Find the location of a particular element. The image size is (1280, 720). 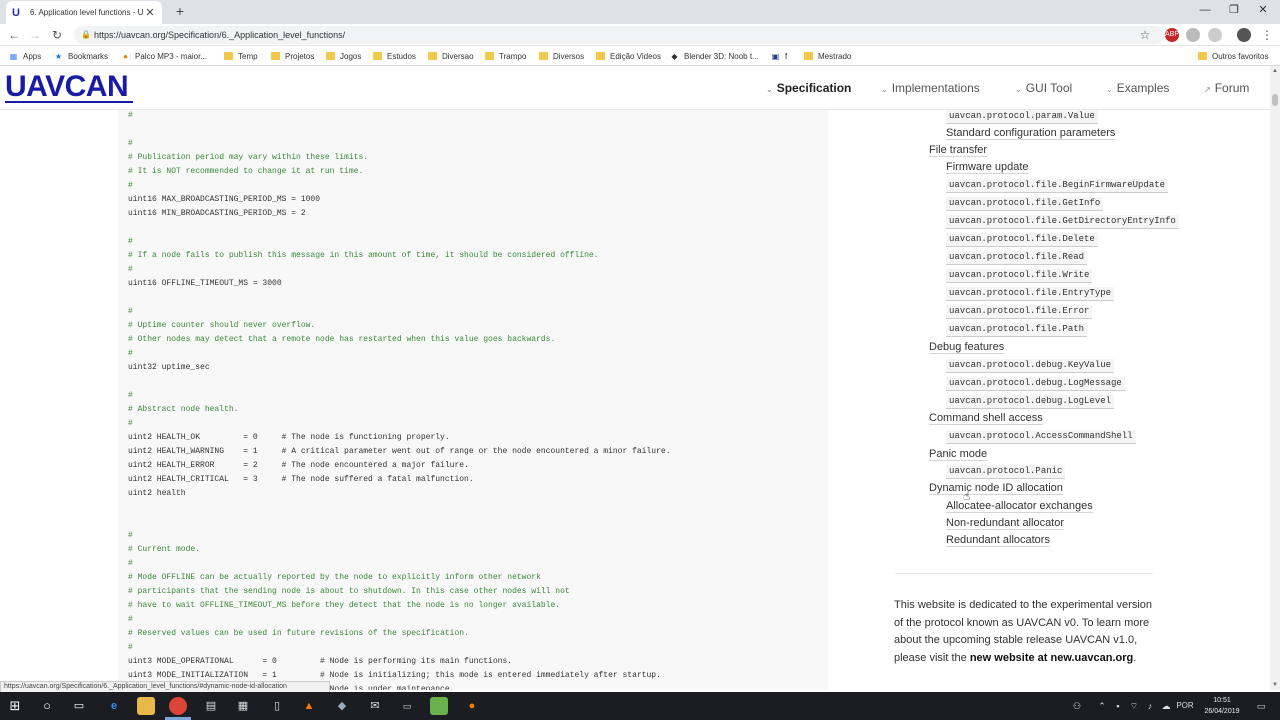

forward-button: → is located at coordinates (35, 35).